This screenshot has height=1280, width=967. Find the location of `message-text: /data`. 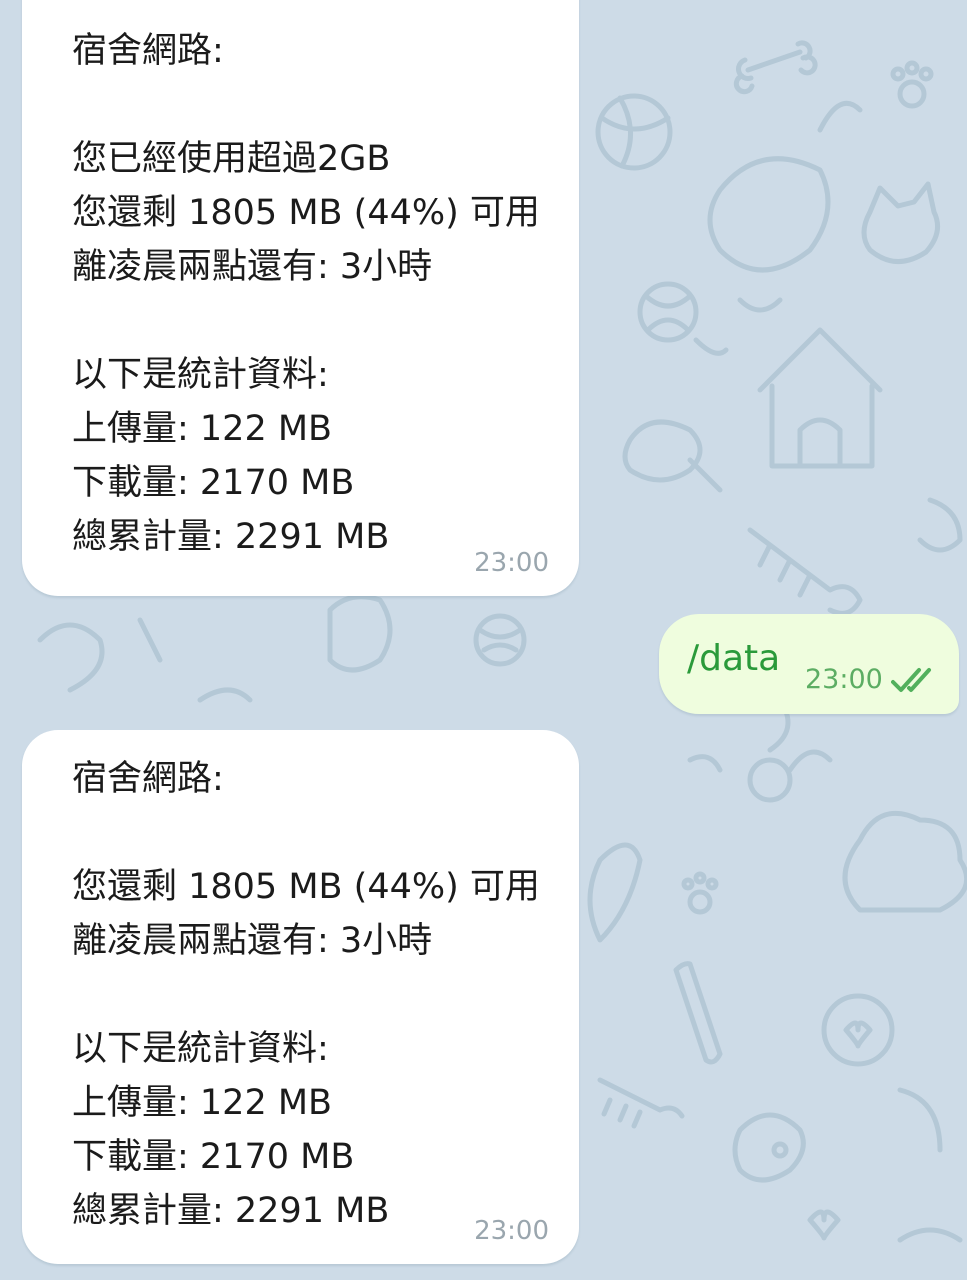

message-text: /data is located at coordinates (734, 658).